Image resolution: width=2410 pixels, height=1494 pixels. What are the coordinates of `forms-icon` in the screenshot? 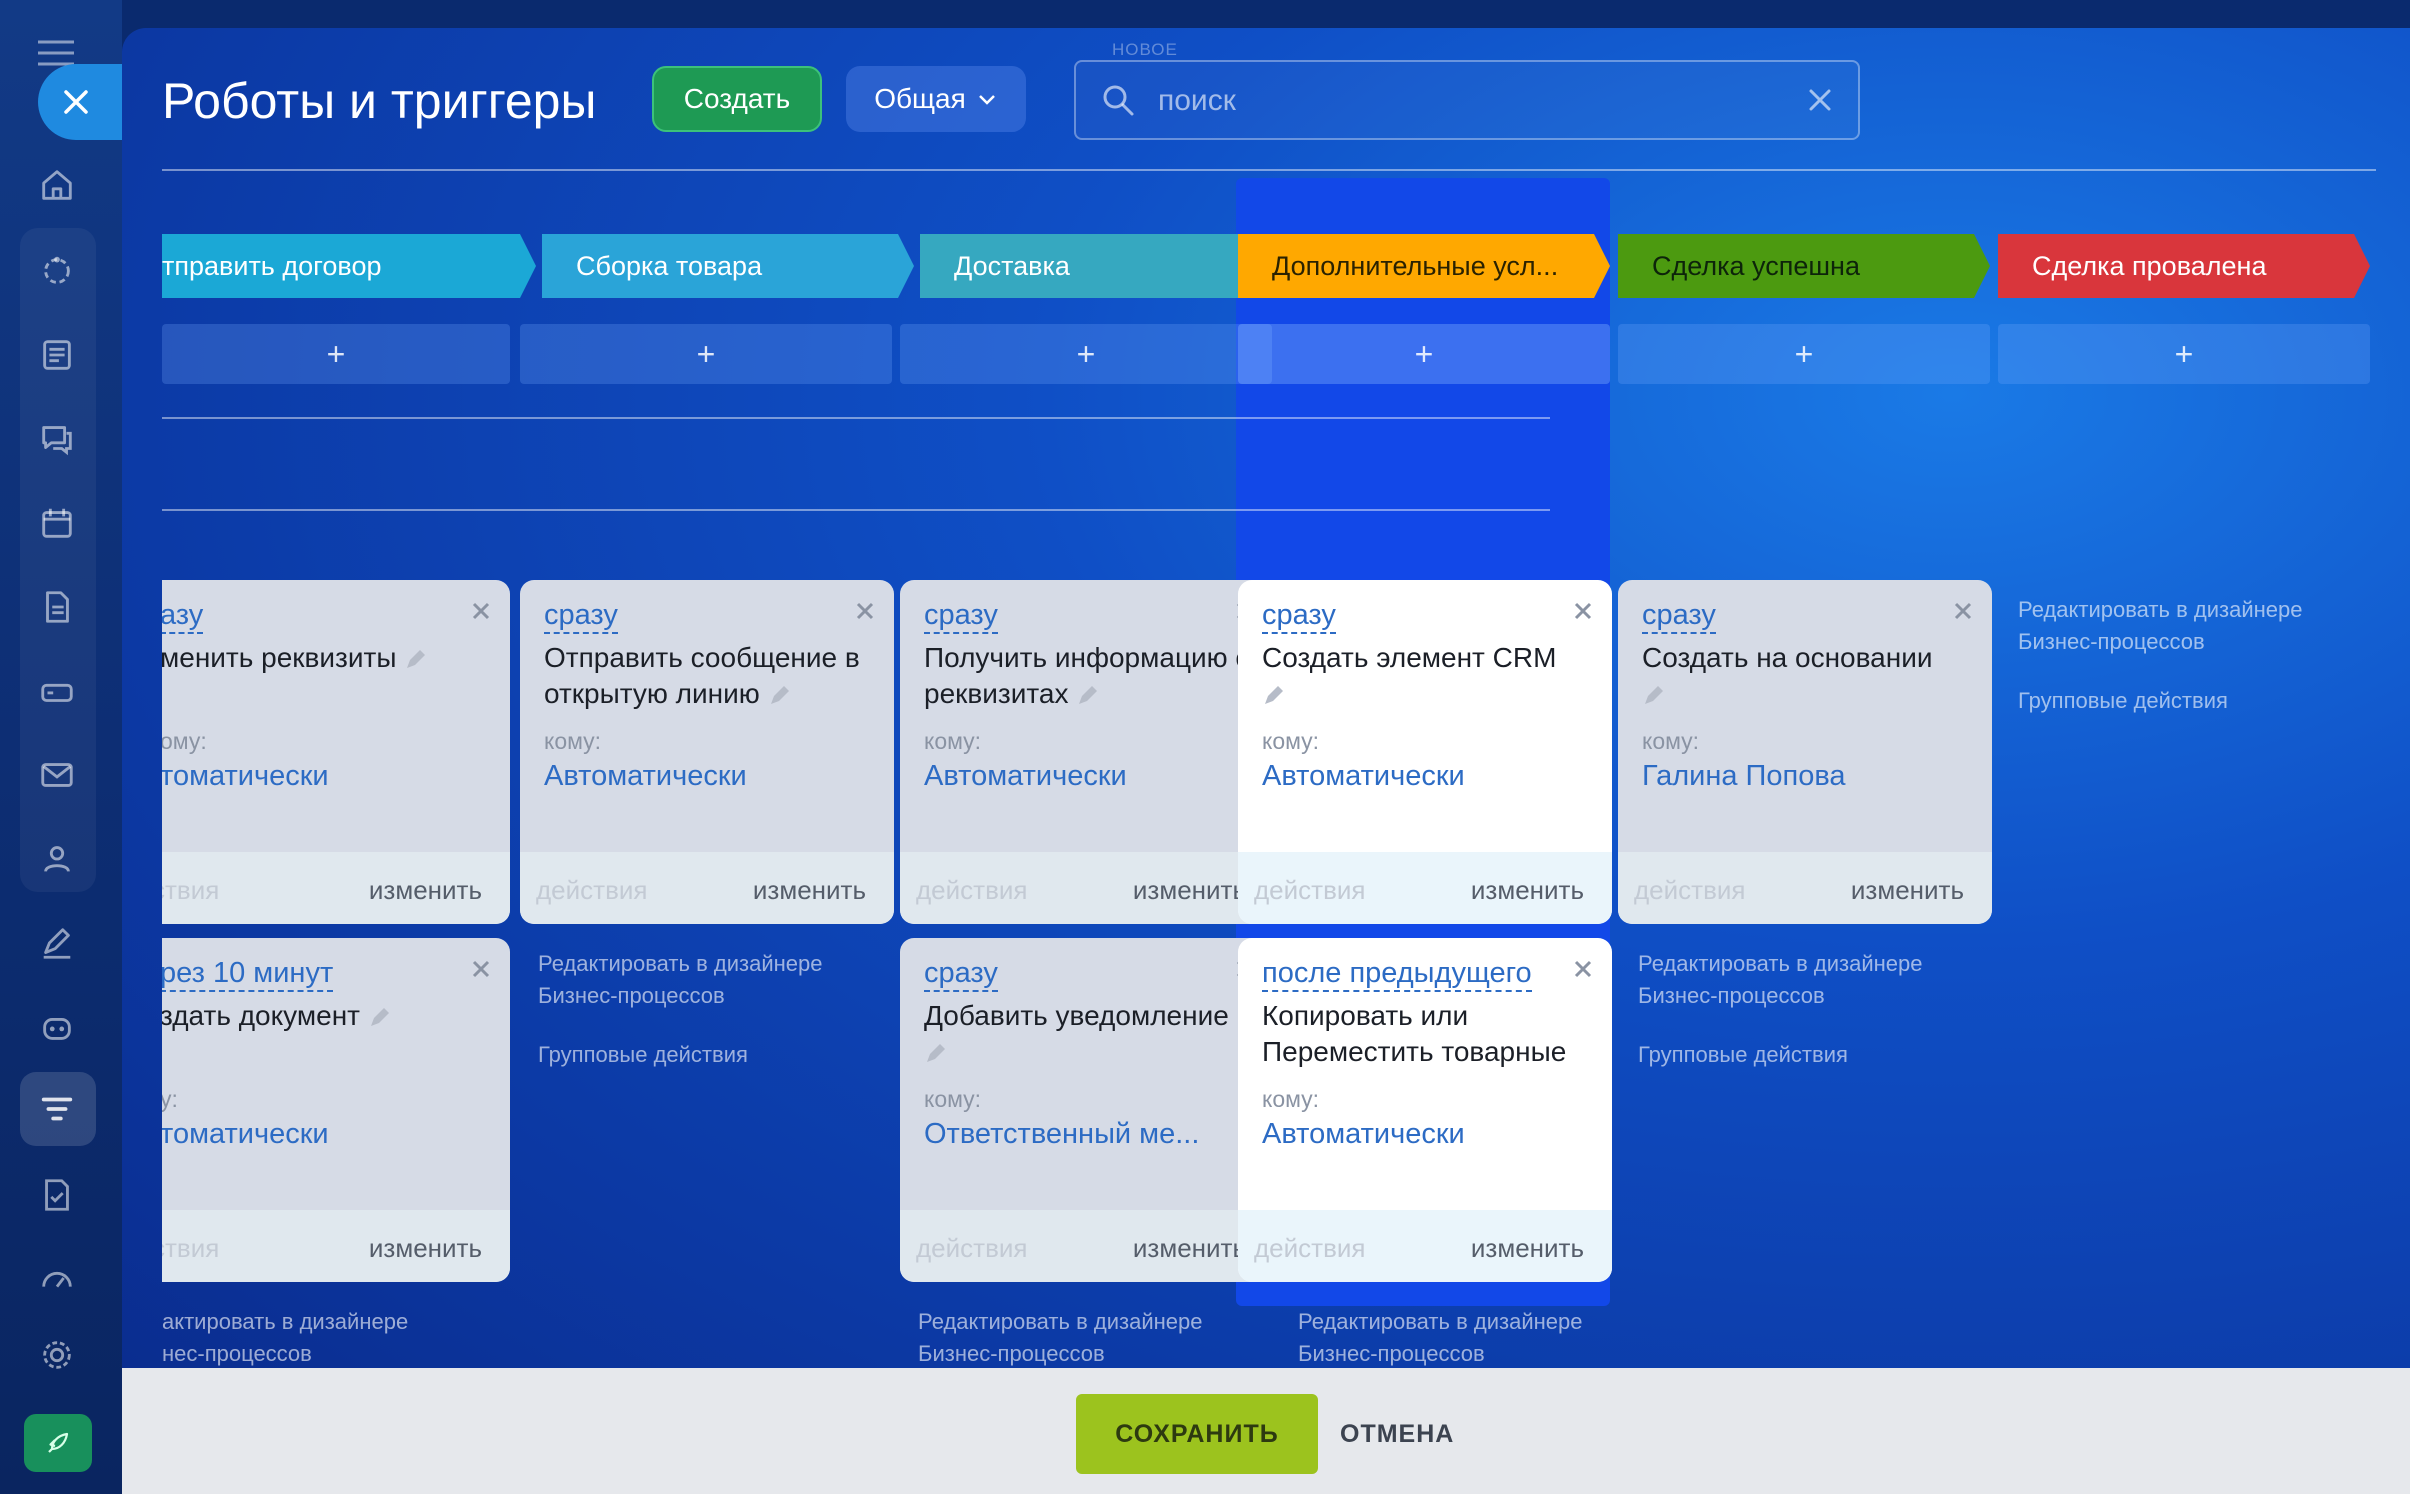 It's located at (57, 1195).